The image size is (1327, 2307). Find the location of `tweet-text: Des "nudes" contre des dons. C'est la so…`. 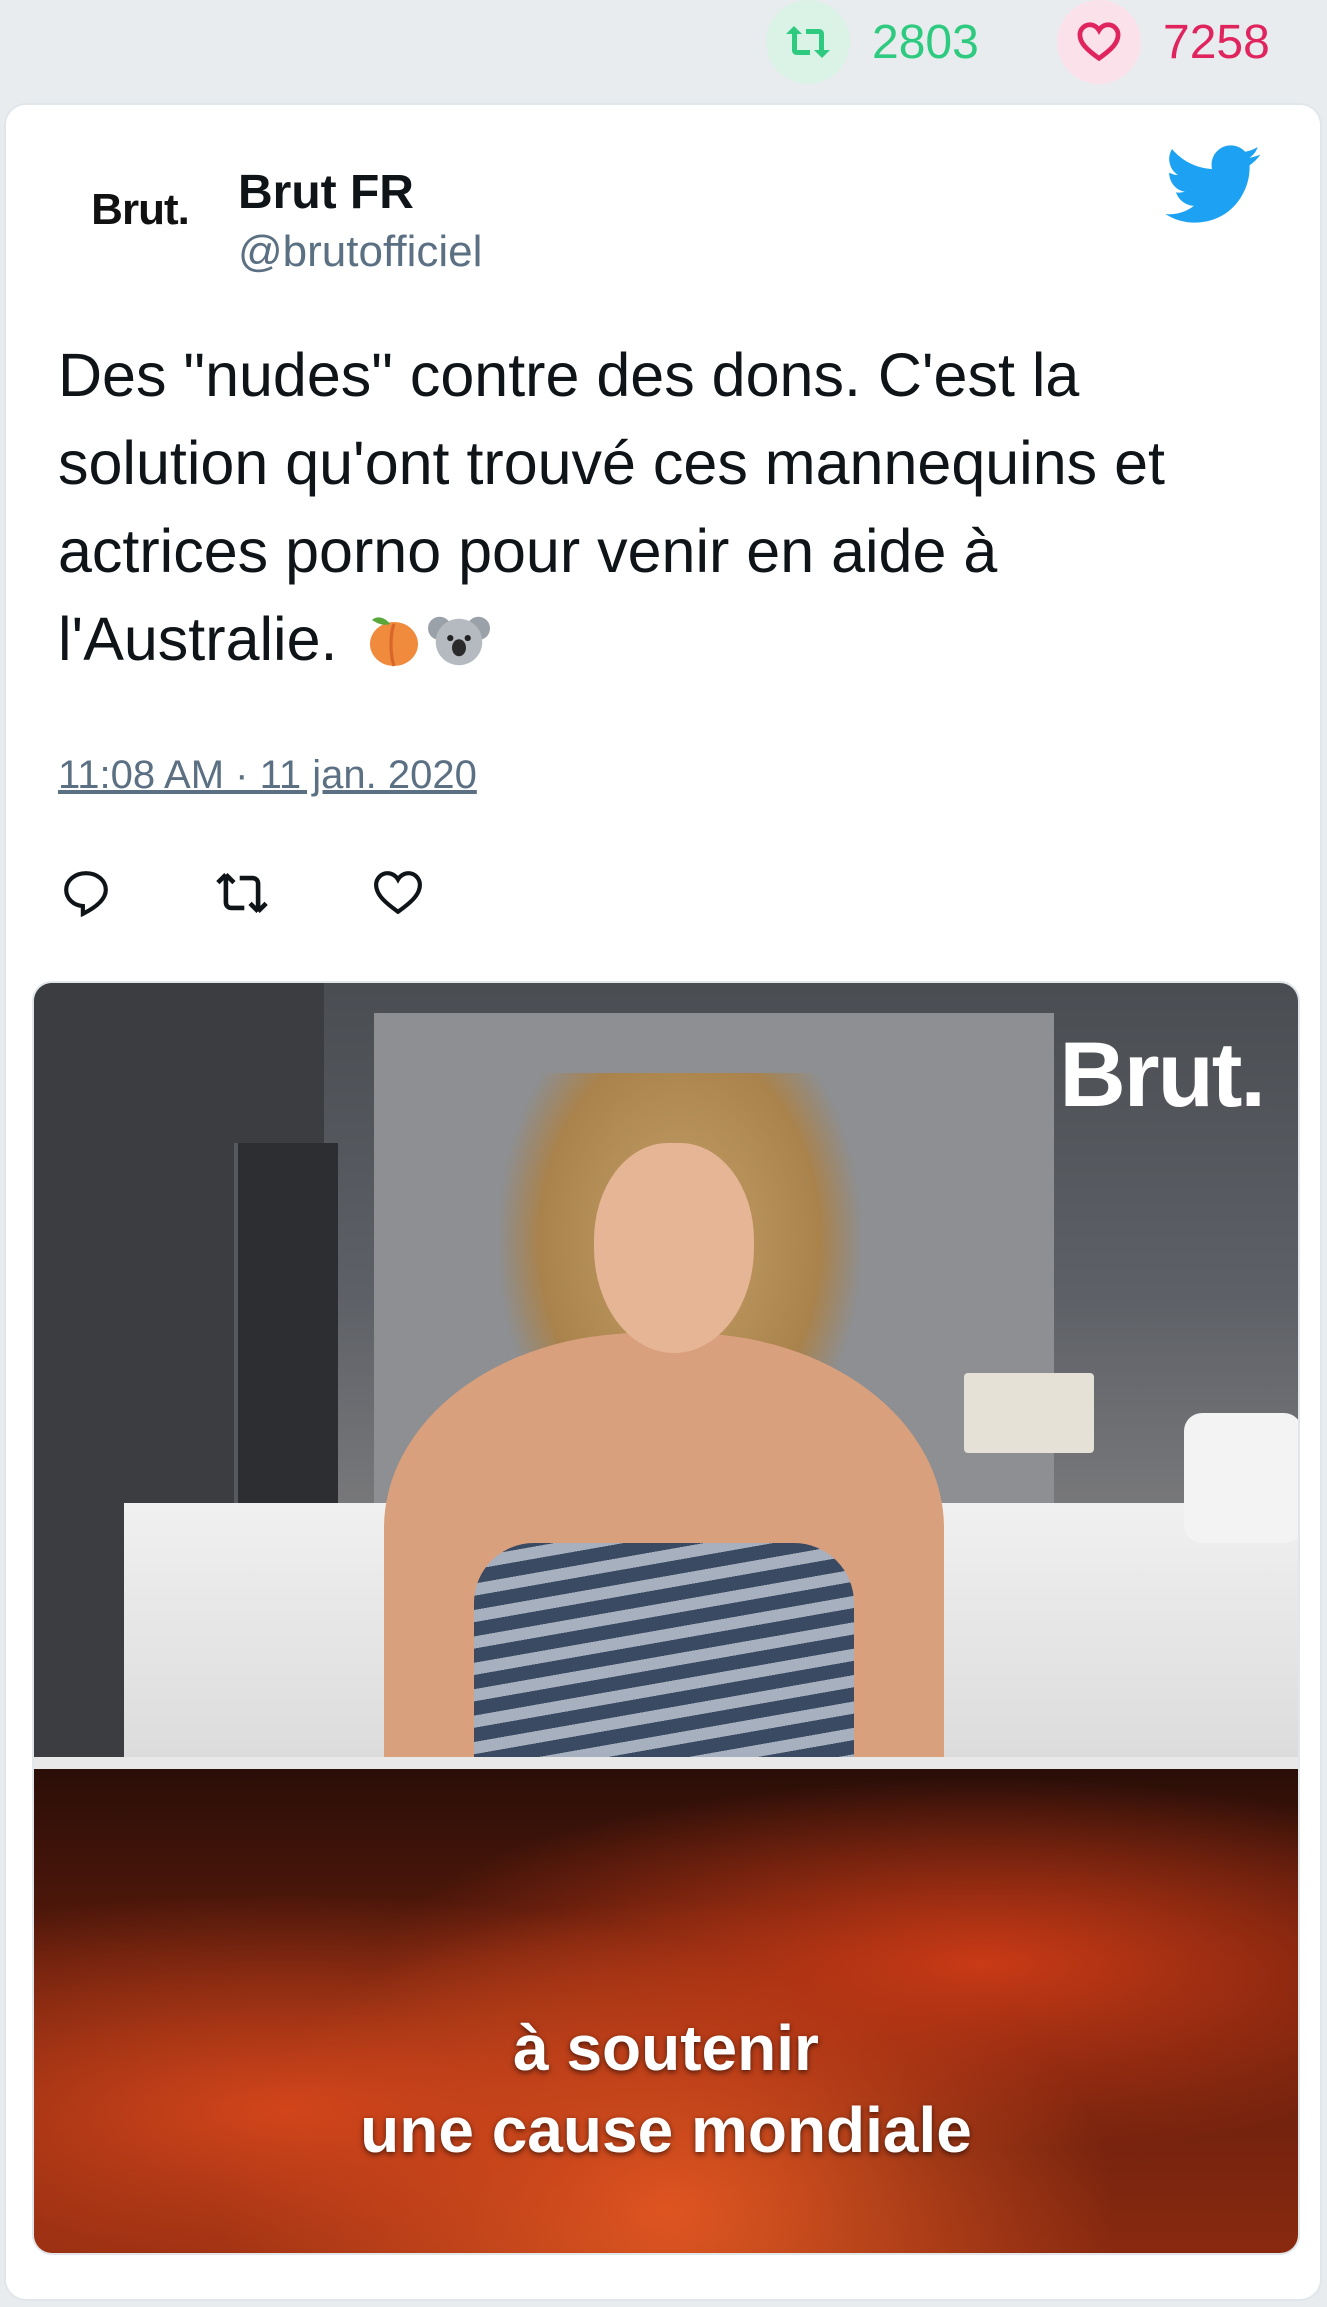

tweet-text: Des "nudes" contre des dons. C'est la so… is located at coordinates (673, 512).